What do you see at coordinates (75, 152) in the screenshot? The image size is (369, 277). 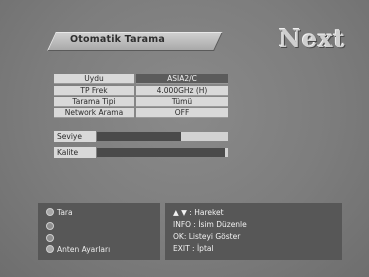 I see `signal-quality-label: Kalite` at bounding box center [75, 152].